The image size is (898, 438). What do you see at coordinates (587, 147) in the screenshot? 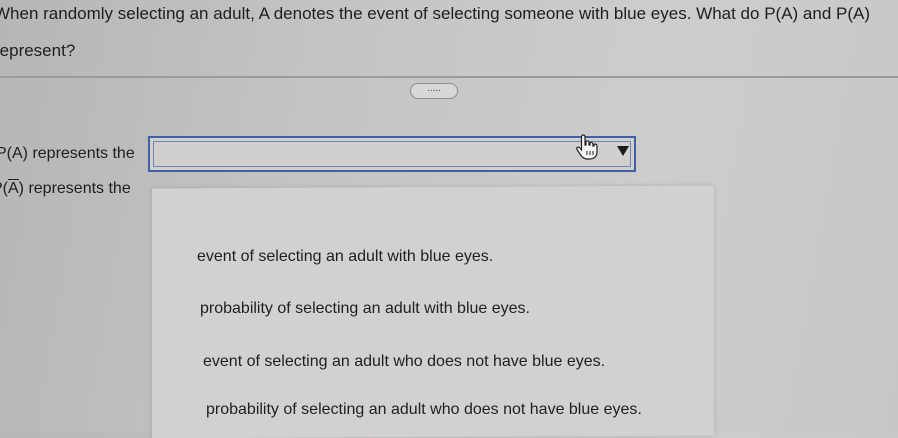
I see `hand-pointer-icon` at bounding box center [587, 147].